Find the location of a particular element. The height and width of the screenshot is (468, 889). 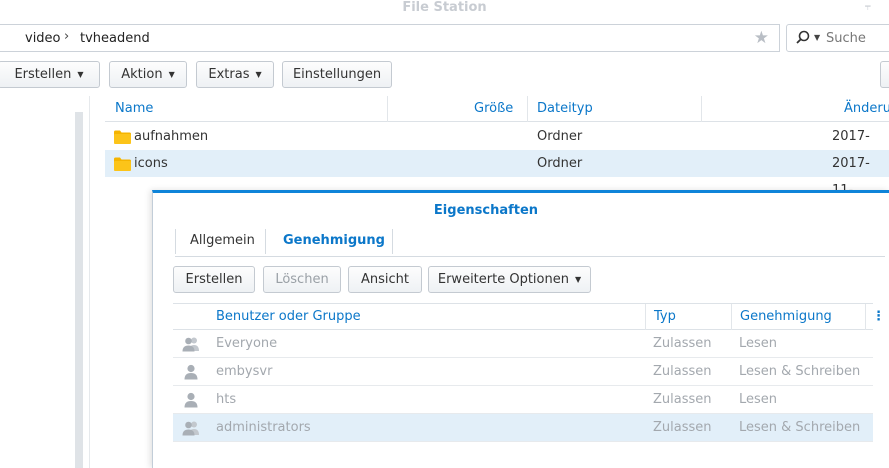

permission-row-everyone: Everyone Zulassen Lesen is located at coordinates (523, 344).